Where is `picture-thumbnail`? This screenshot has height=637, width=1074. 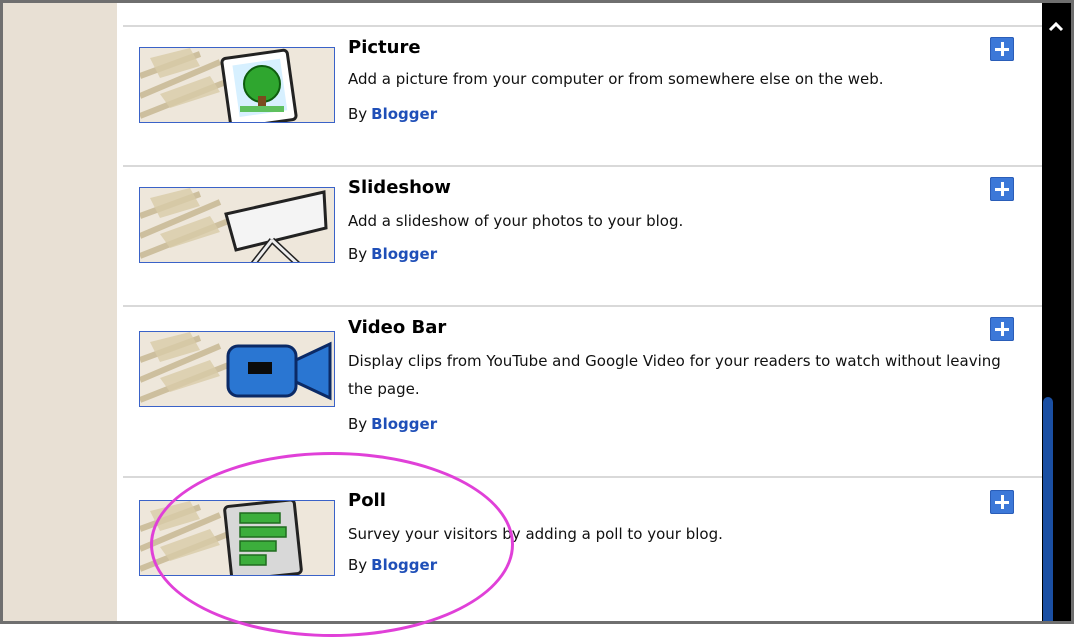 picture-thumbnail is located at coordinates (237, 85).